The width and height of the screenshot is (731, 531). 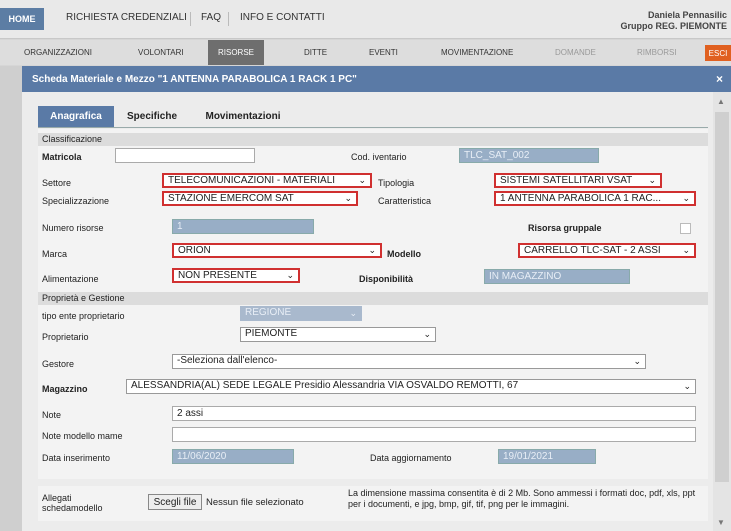 I want to click on user-info: Daniela Pennasilic Gruppo REG. PIEMONTE, so click(x=673, y=21).